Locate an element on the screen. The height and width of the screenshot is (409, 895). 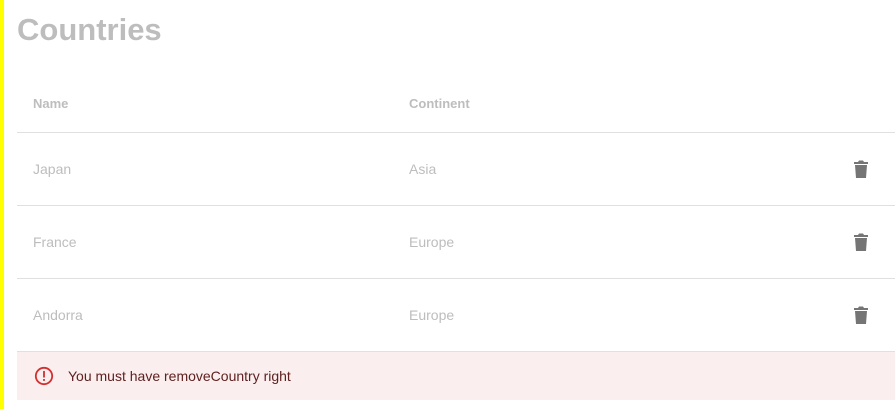
alert-message: You must have removeCountry right is located at coordinates (179, 376).